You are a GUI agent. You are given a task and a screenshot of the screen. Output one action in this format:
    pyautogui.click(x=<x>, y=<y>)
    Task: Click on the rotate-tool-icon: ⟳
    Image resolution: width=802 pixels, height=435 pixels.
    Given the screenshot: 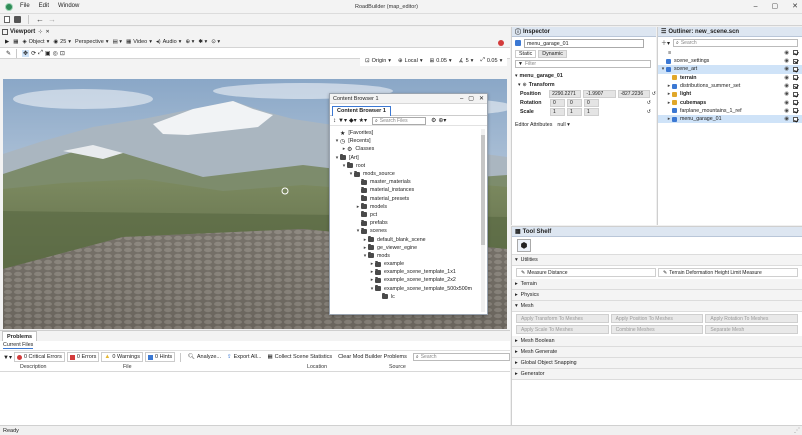 What is the action you would take?
    pyautogui.click(x=33, y=53)
    